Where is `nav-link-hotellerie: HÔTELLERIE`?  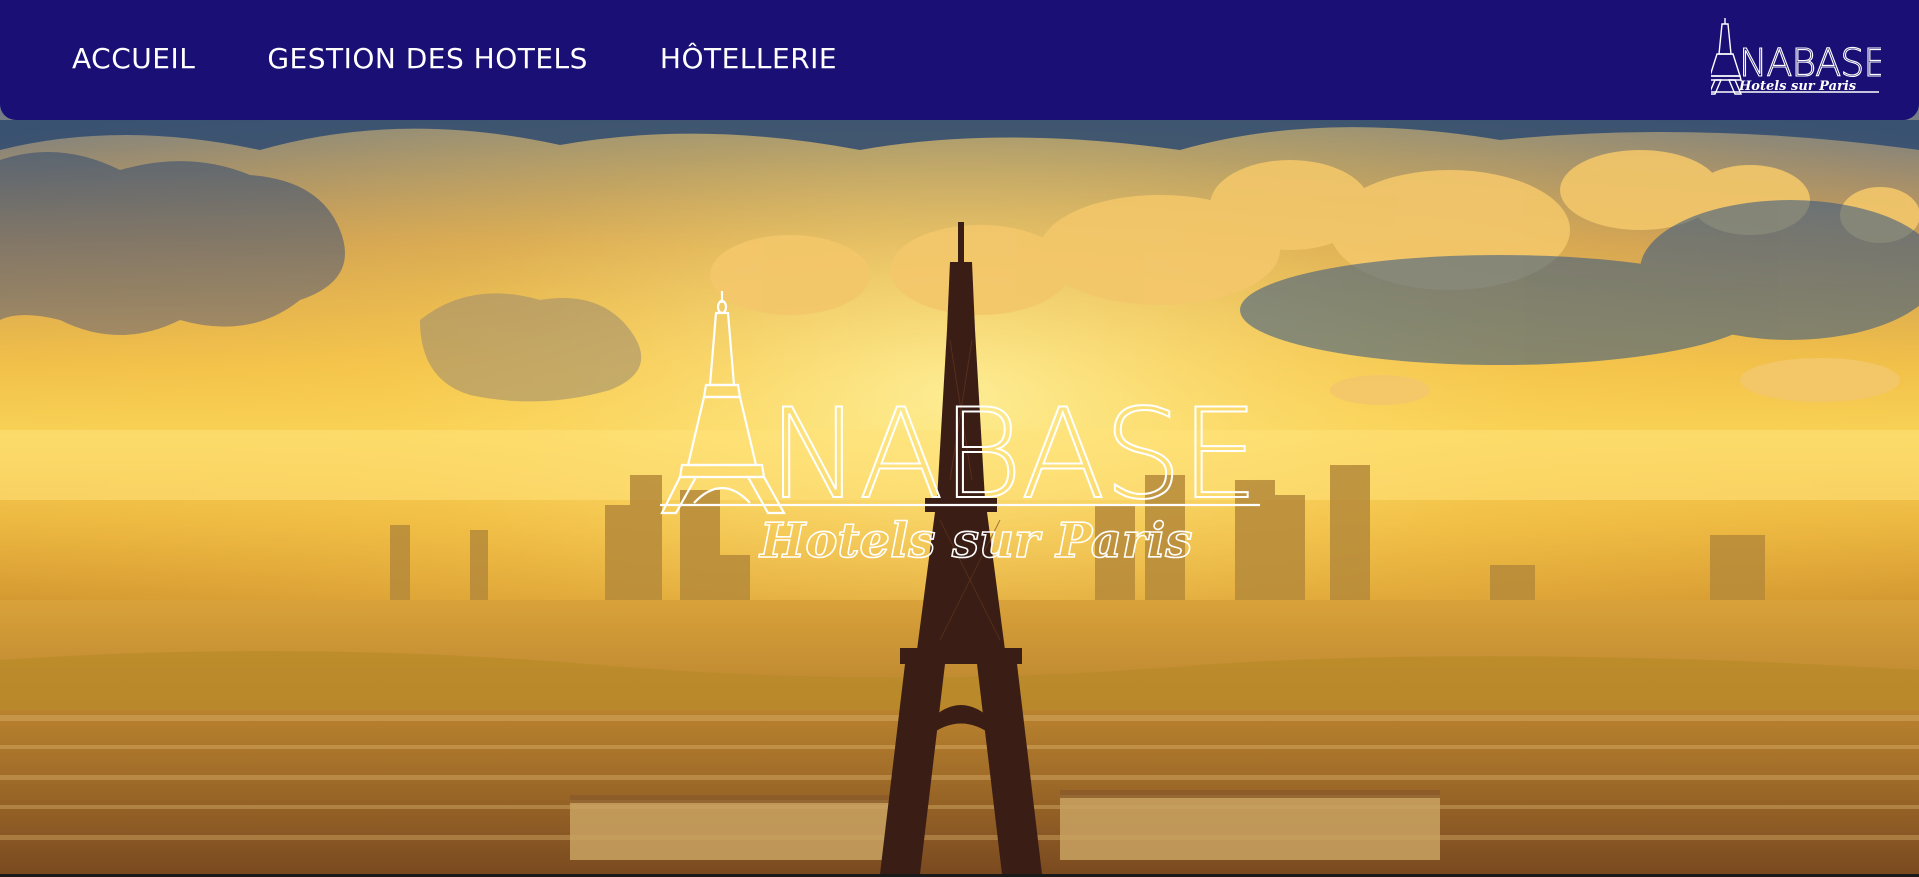
nav-link-hotellerie: HÔTELLERIE is located at coordinates (748, 58).